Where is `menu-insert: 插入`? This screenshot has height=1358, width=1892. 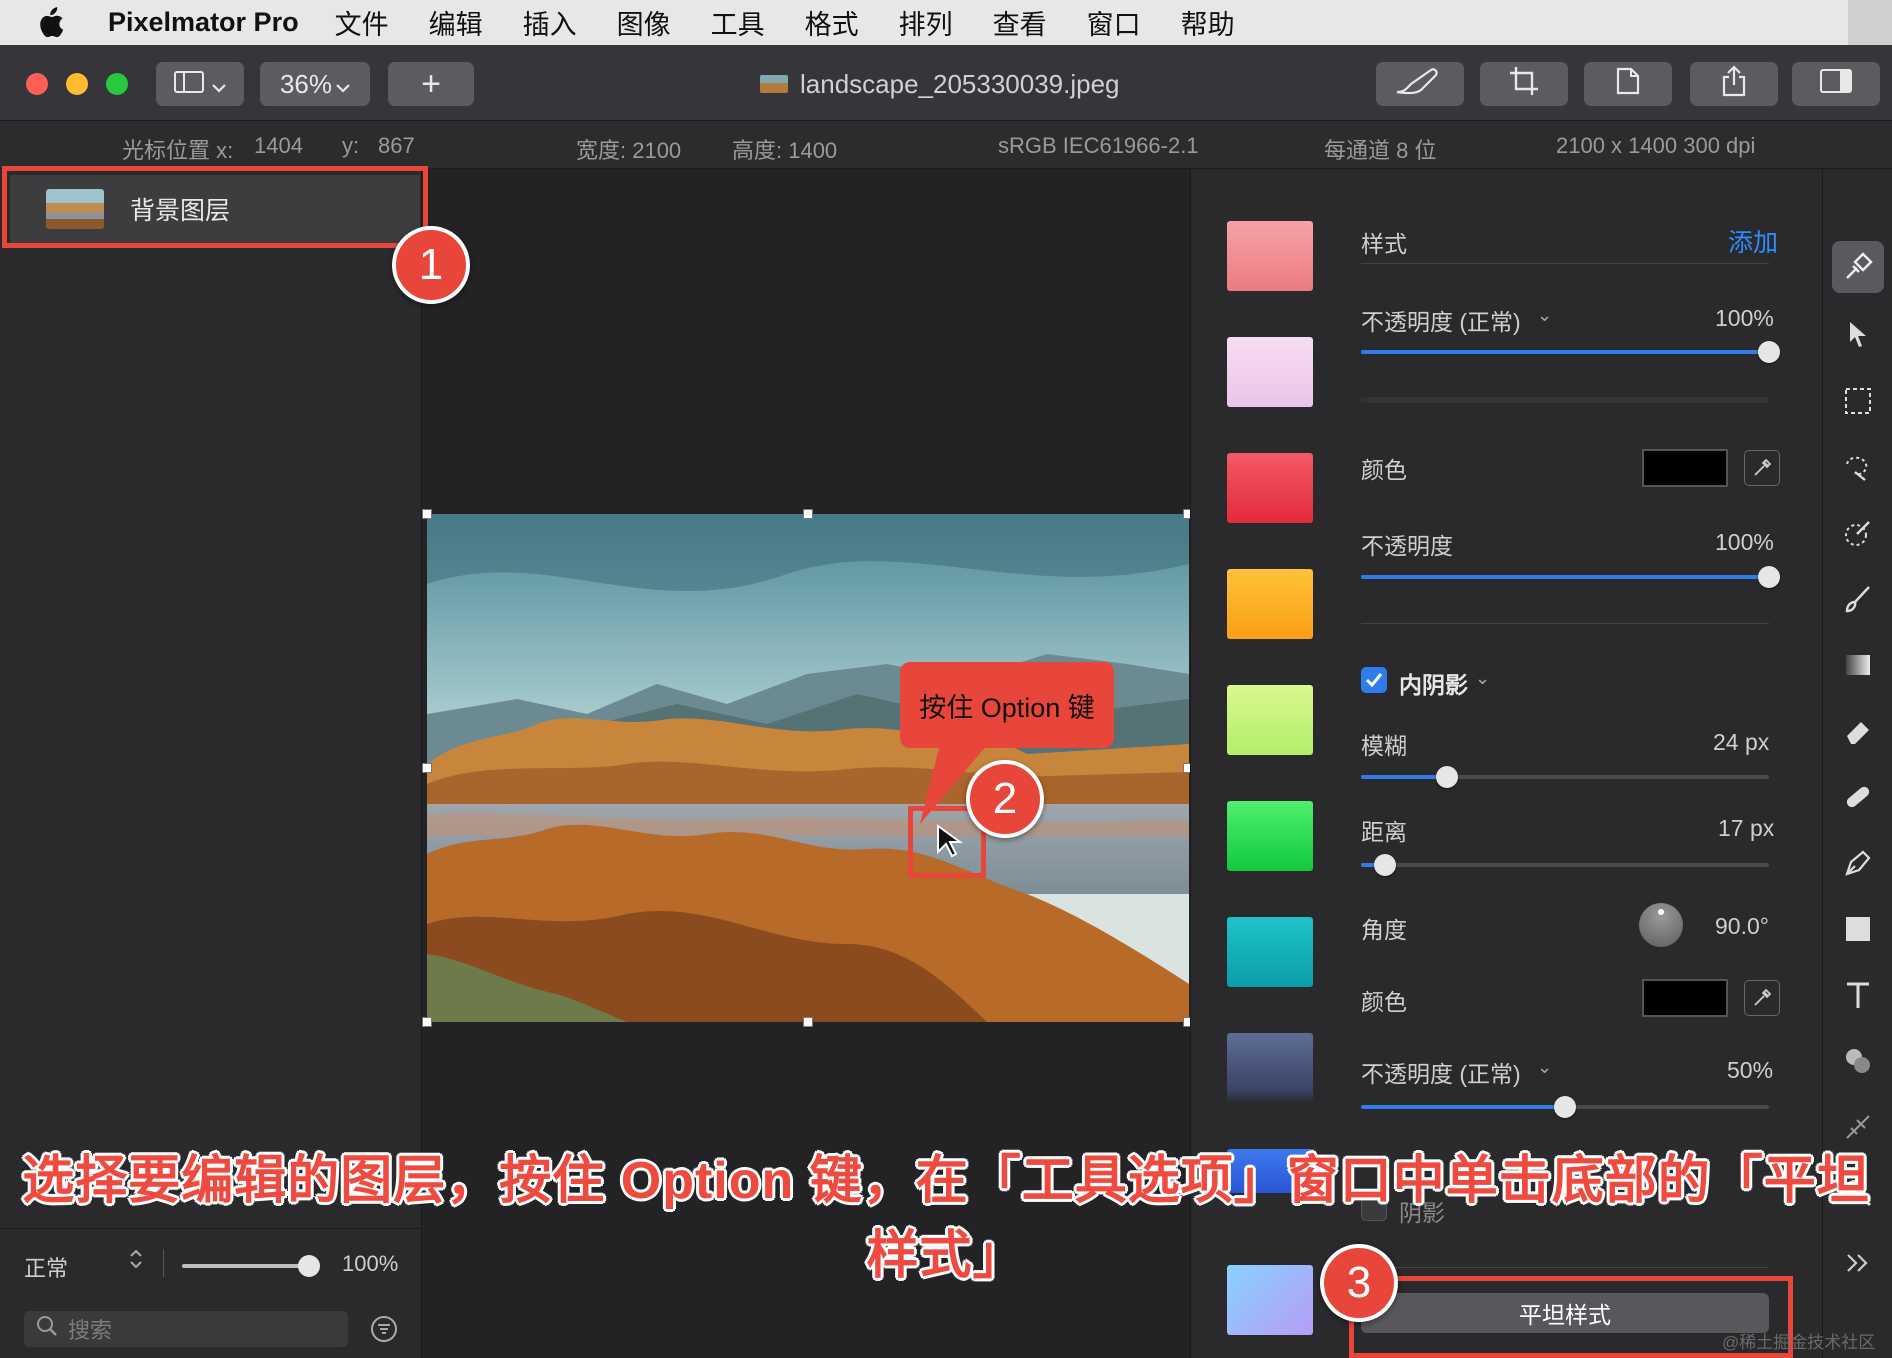 menu-insert: 插入 is located at coordinates (550, 22).